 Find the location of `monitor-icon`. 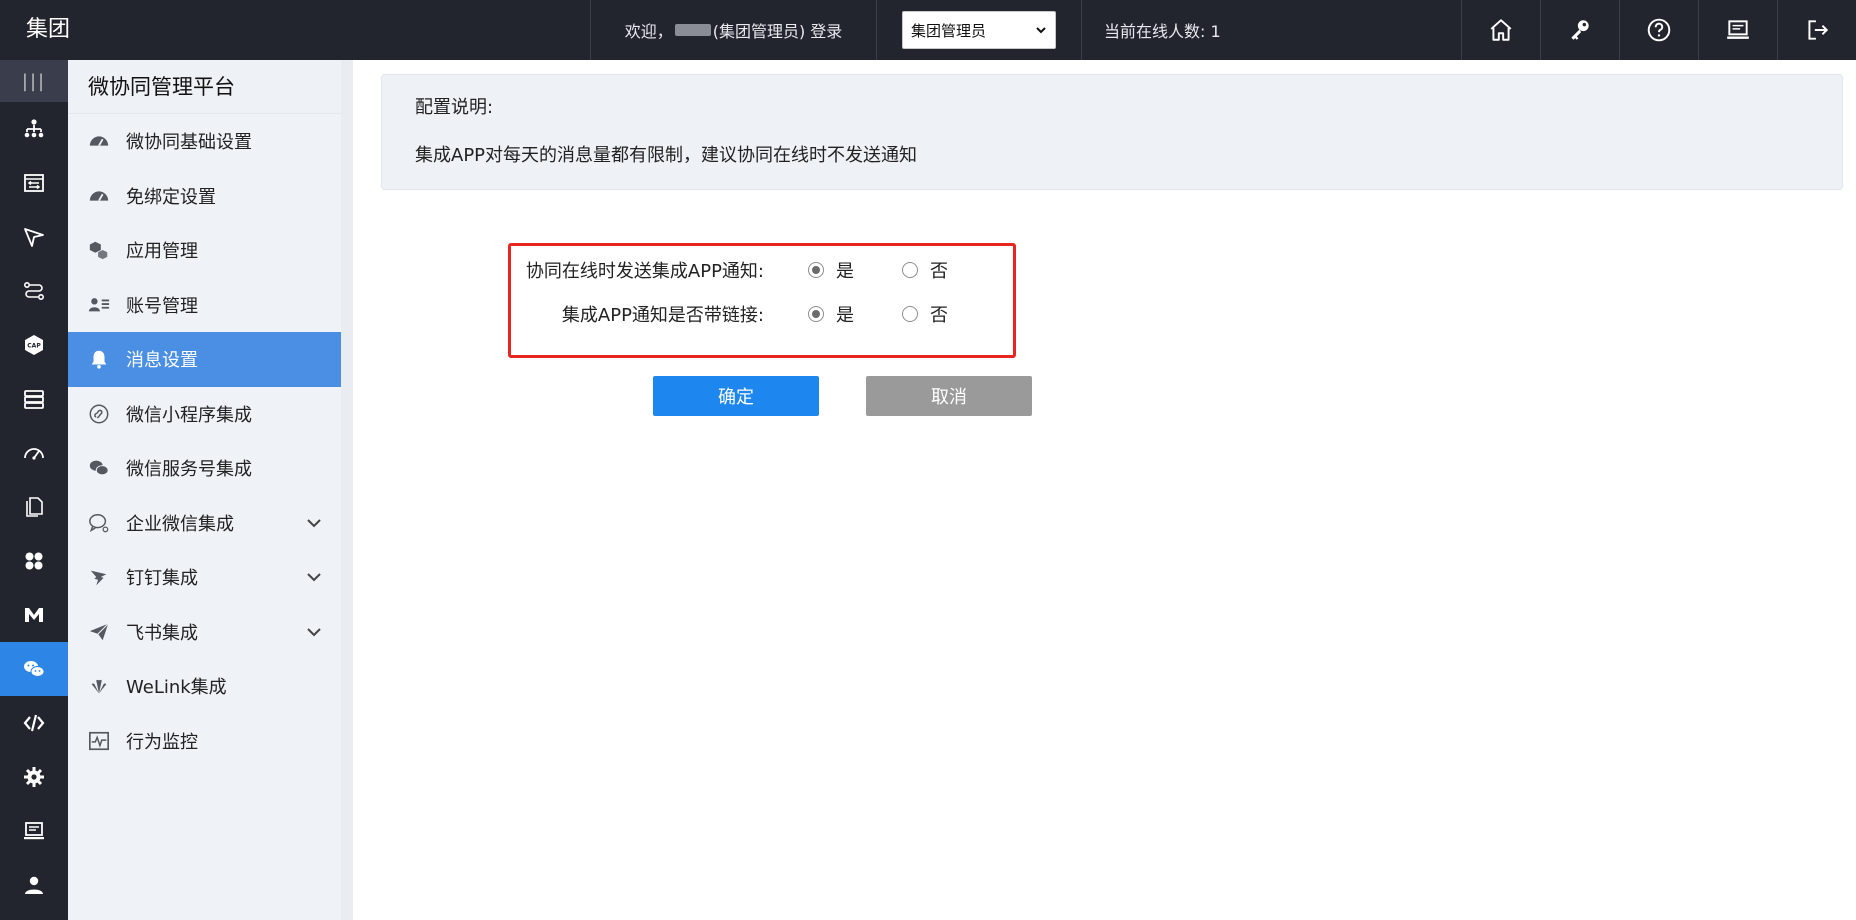

monitor-icon is located at coordinates (1738, 29).